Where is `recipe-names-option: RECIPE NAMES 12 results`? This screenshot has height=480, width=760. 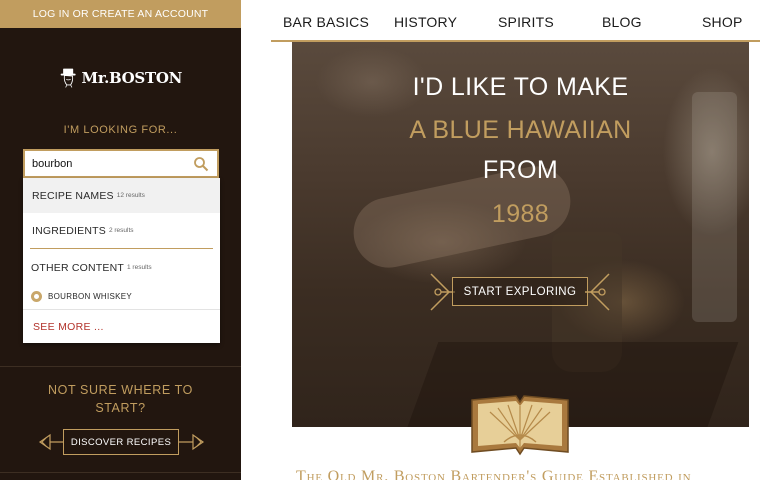 recipe-names-option: RECIPE NAMES 12 results is located at coordinates (121, 195).